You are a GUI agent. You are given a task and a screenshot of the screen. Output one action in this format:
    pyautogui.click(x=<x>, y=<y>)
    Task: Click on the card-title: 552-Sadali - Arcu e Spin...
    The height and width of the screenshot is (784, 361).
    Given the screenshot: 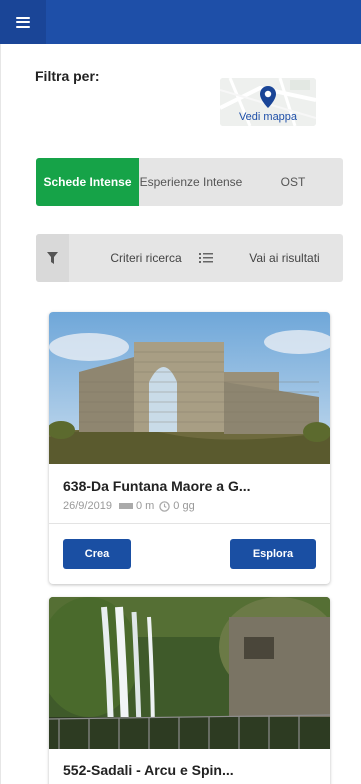 What is the action you would take?
    pyautogui.click(x=148, y=770)
    